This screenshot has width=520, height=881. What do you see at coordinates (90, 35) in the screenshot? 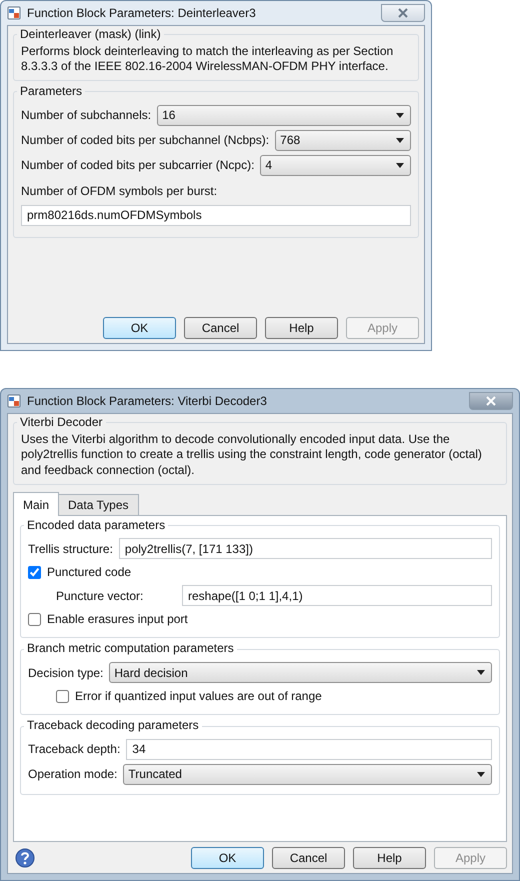
I see `group-title: Deinterleaver (mask) (link)` at bounding box center [90, 35].